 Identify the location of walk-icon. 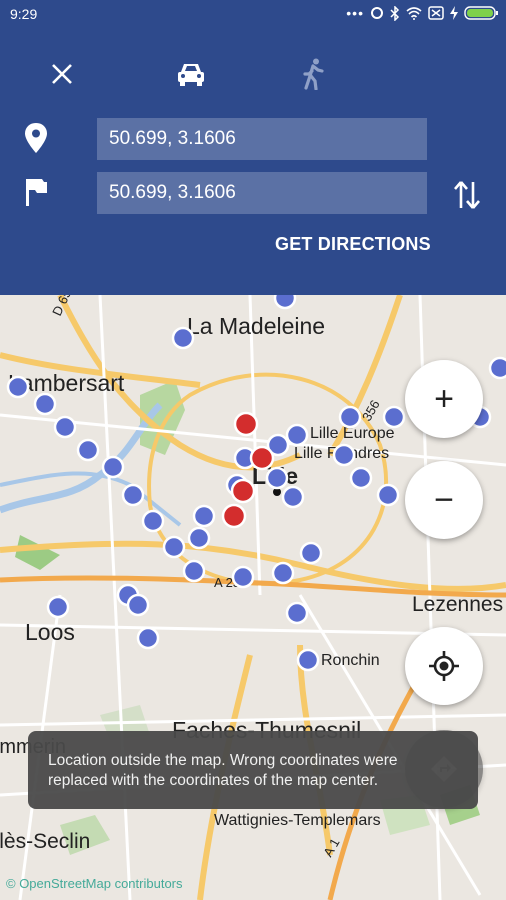
(313, 74).